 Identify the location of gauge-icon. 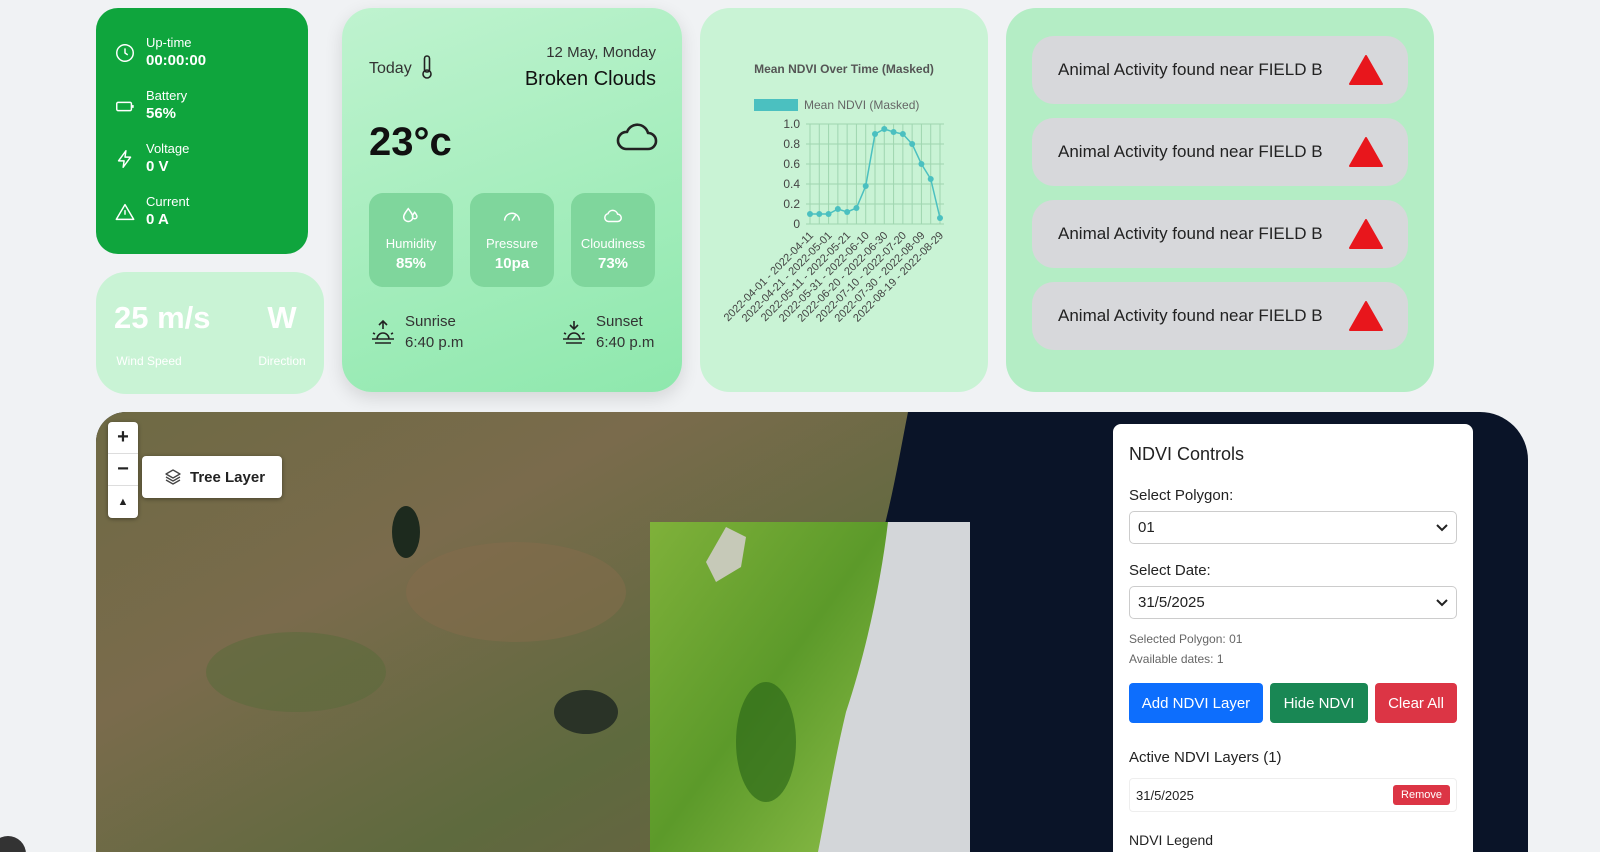
(512, 216).